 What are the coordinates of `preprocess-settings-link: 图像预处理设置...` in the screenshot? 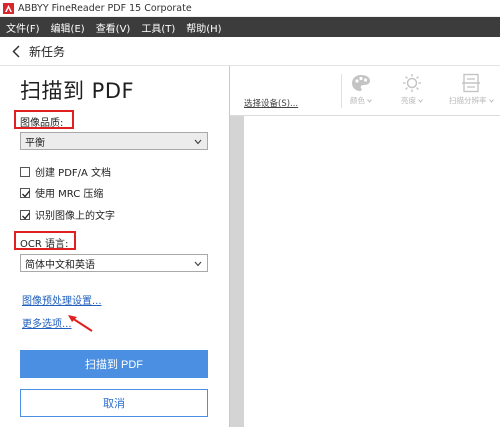 It's located at (62, 299).